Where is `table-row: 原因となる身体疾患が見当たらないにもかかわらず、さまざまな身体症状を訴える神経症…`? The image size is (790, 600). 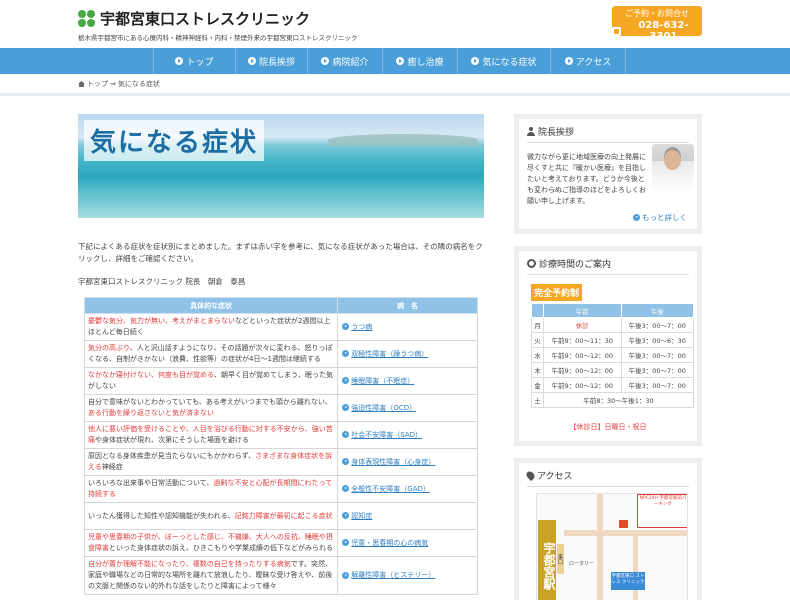 table-row: 原因となる身体疾患が見当たらないにもかかわらず、さまざまな身体症状を訴える神経症… is located at coordinates (280, 462).